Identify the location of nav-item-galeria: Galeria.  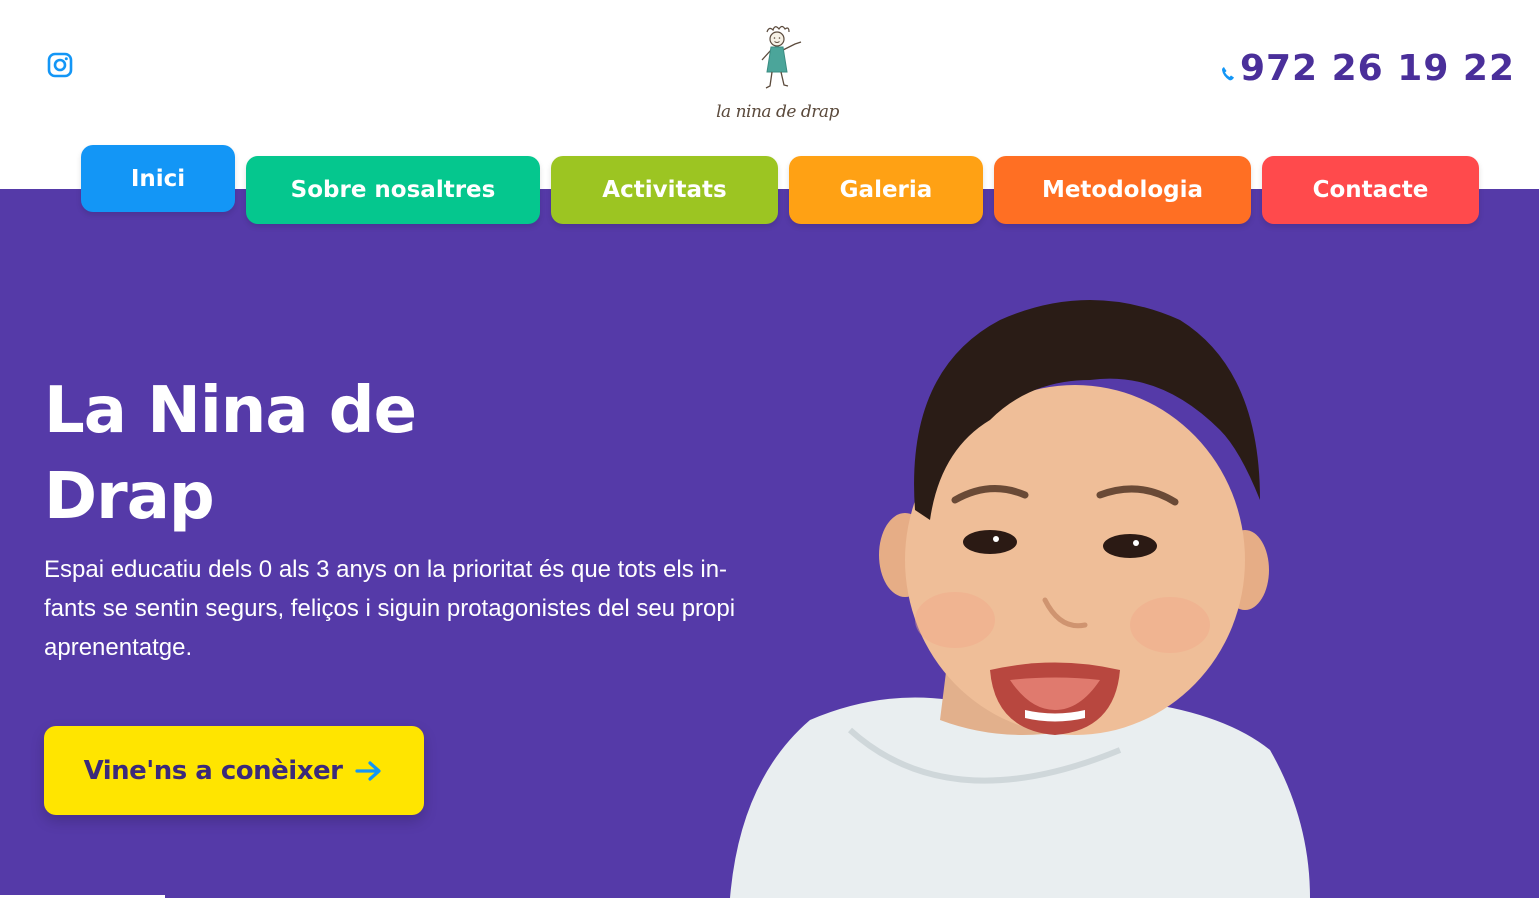
(886, 190).